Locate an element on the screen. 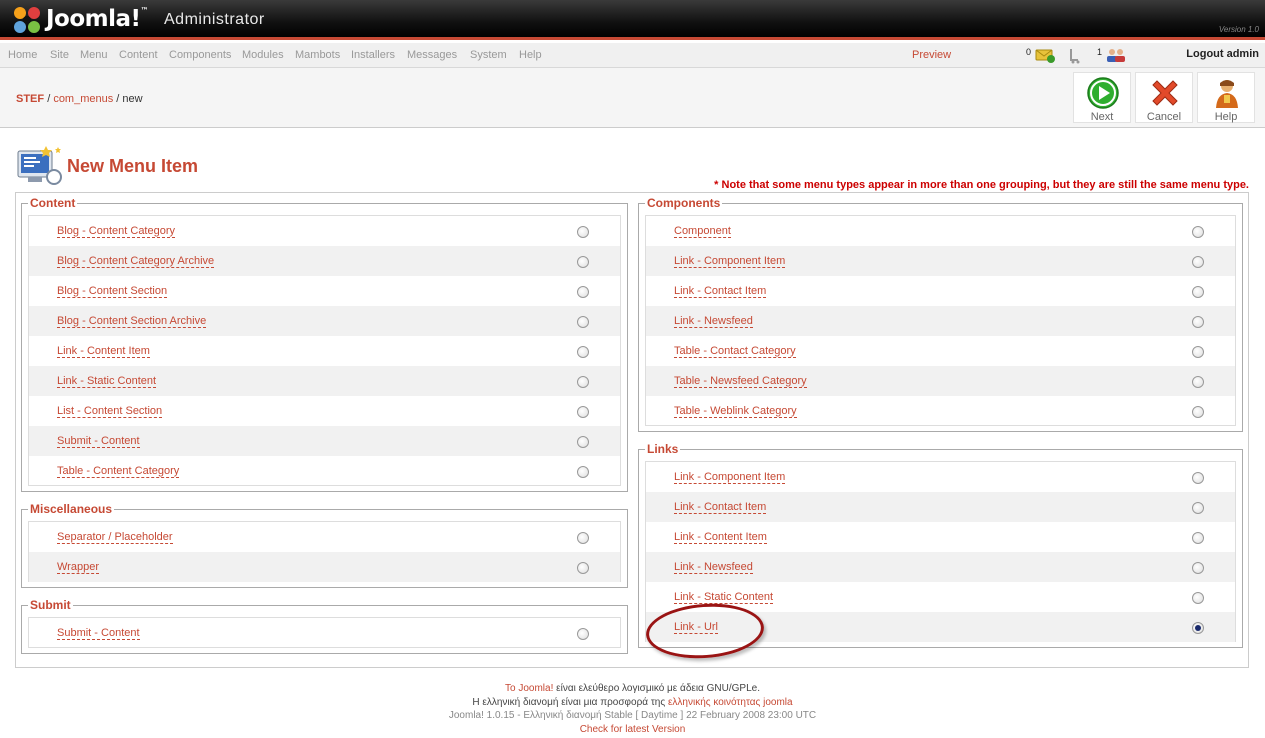 The image size is (1265, 738). group-submit: Submit Submit - Content is located at coordinates (324, 626).